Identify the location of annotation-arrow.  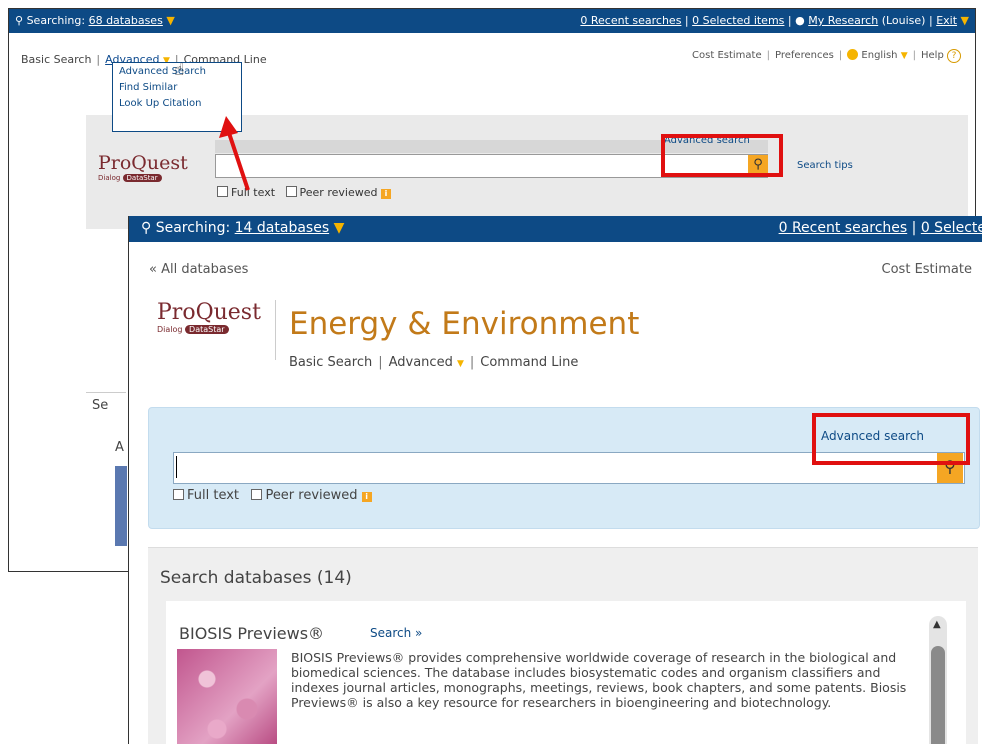
(234, 153).